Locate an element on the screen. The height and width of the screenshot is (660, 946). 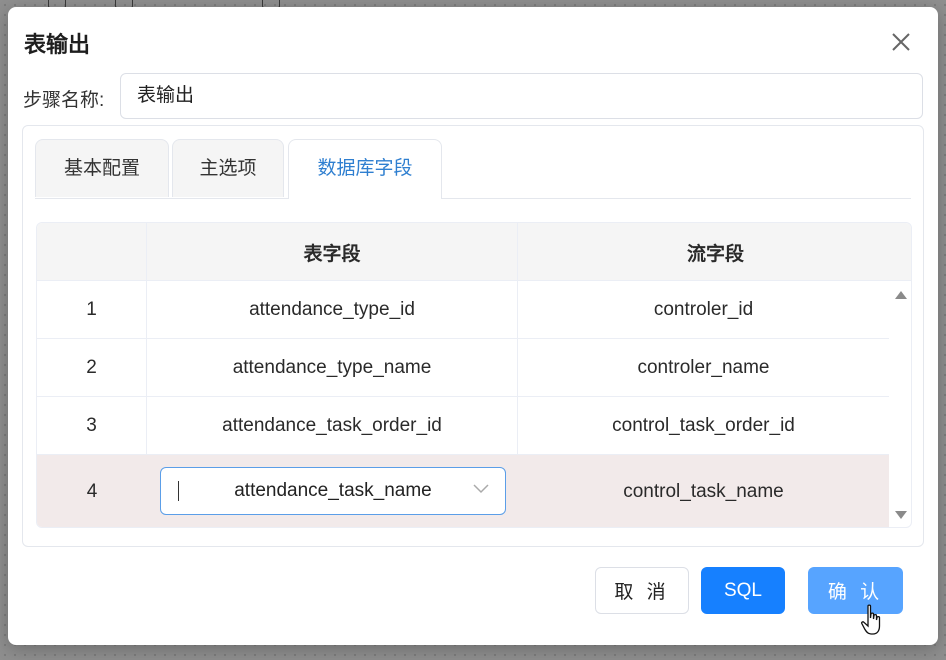
row-index: 3 is located at coordinates (92, 425).